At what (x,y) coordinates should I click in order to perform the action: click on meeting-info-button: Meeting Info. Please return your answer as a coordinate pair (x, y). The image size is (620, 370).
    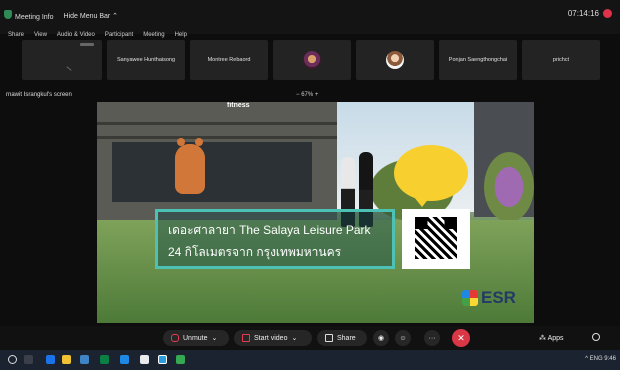
    Looking at the image, I should click on (29, 15).